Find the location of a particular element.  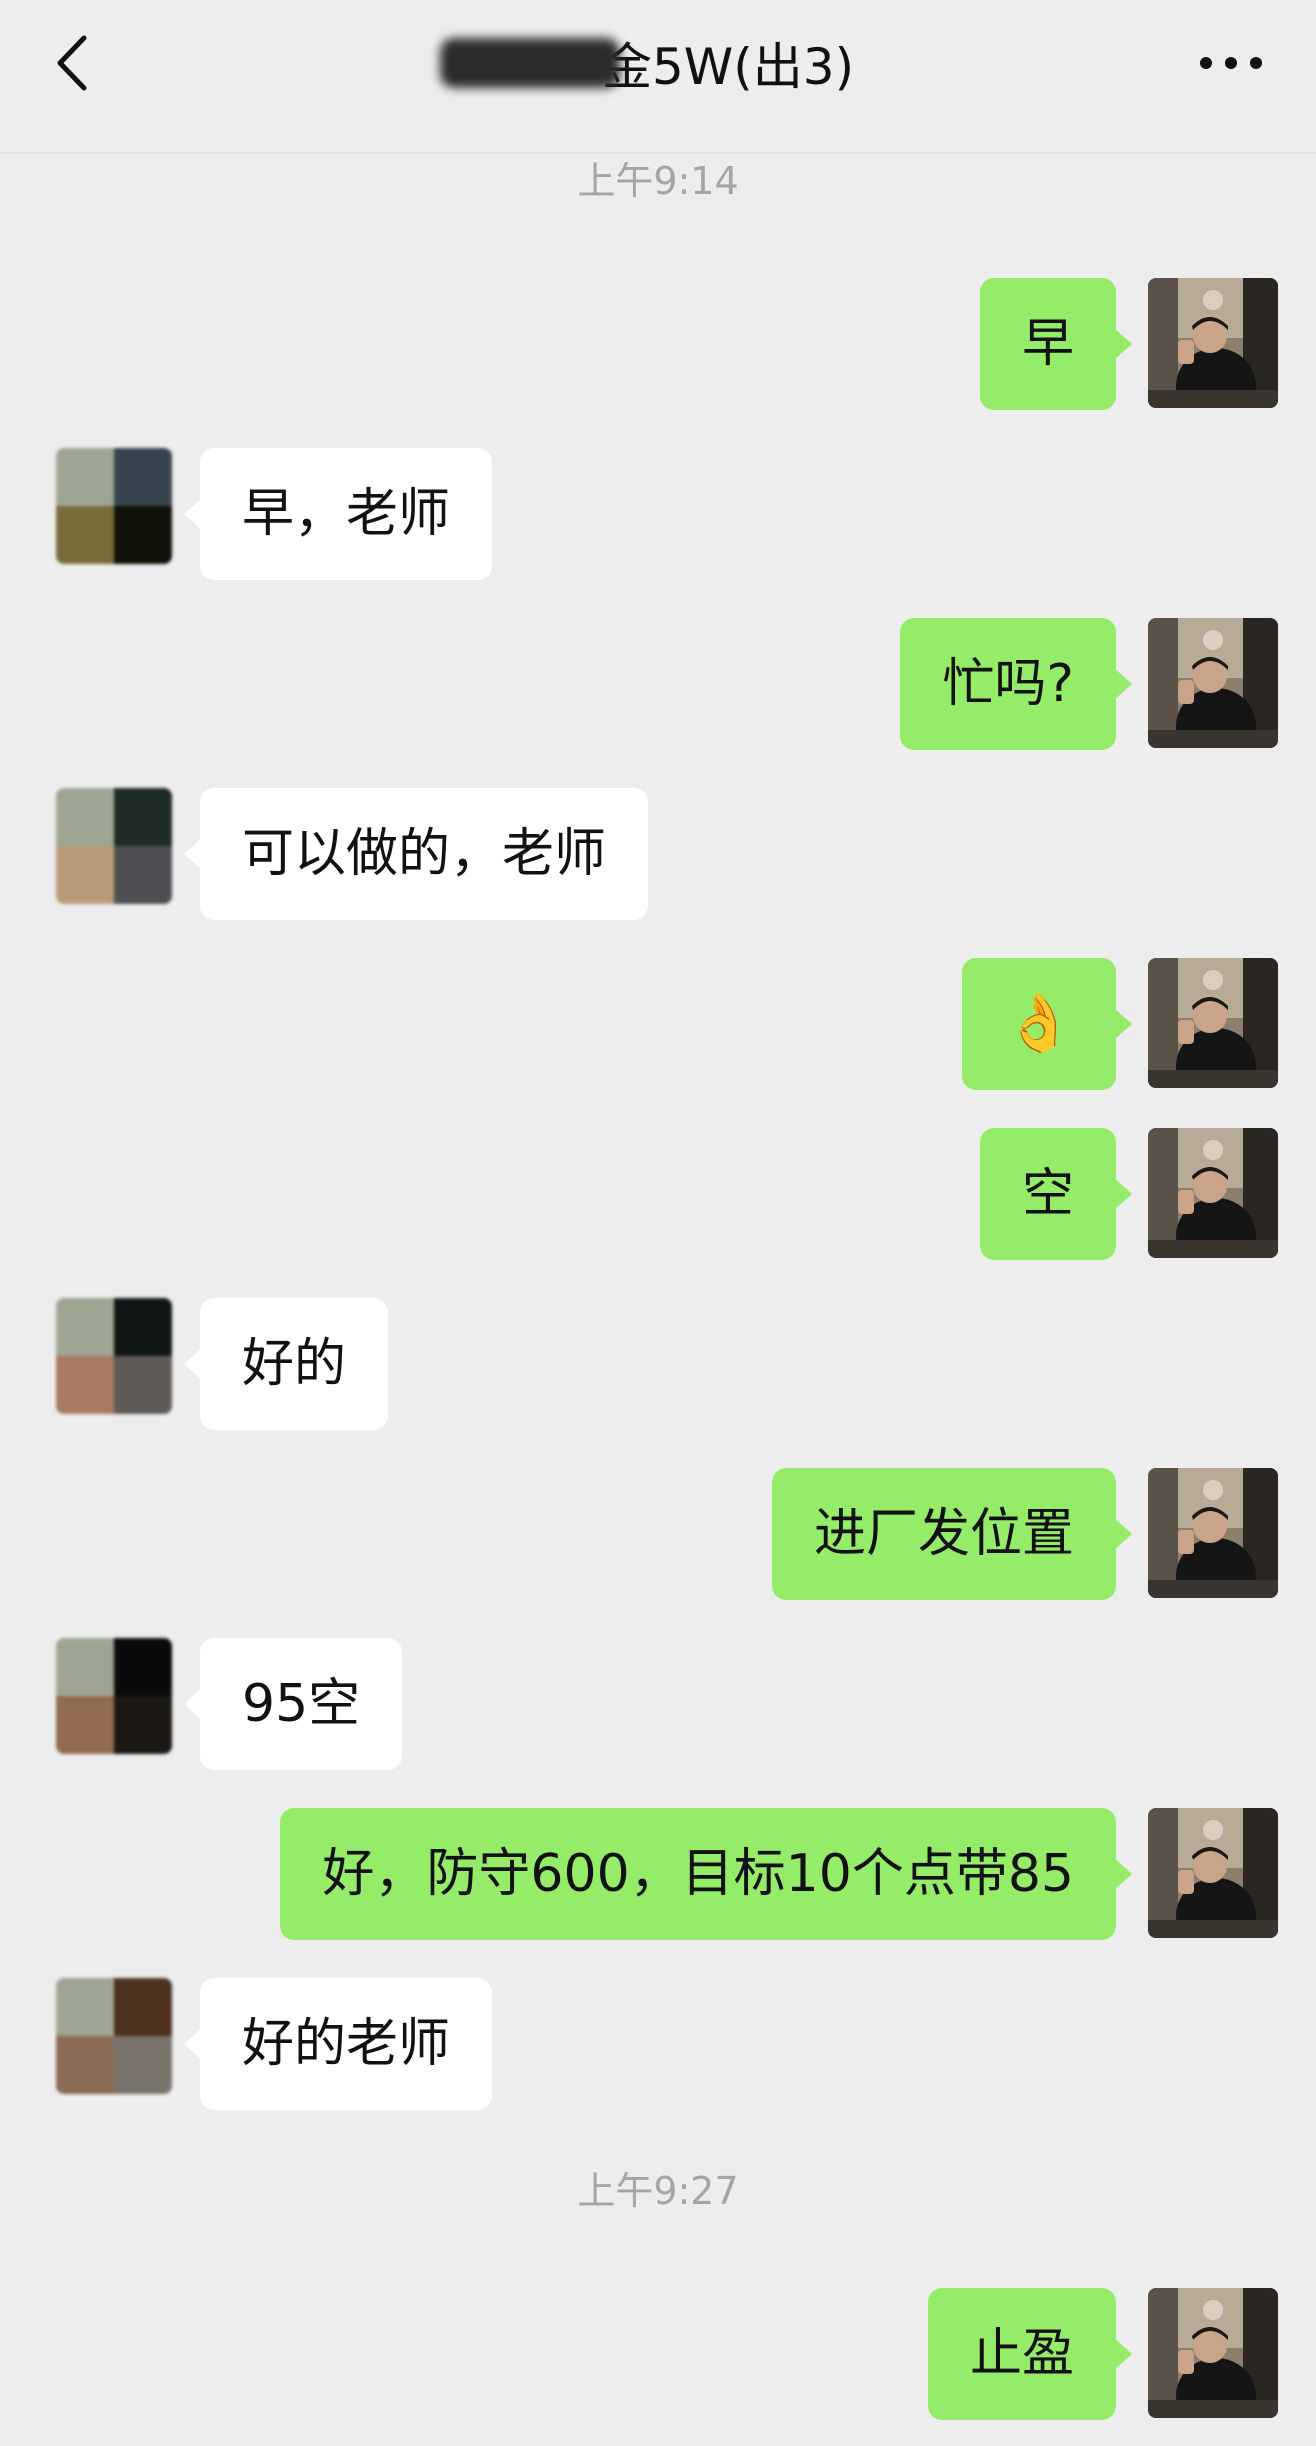

timestamp: 上午9:14 is located at coordinates (658, 181).